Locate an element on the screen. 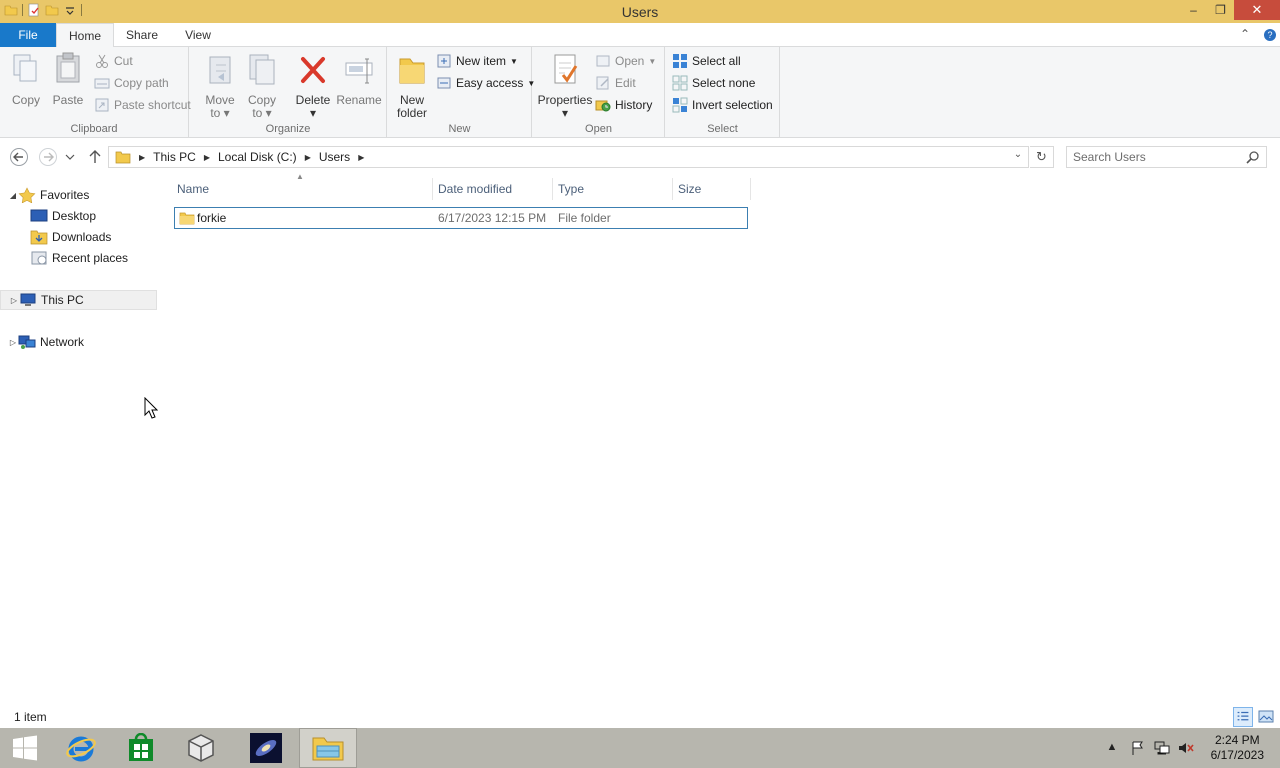 Image resolution: width=1280 pixels, height=768 pixels. select-group-label: Select is located at coordinates (722, 129).